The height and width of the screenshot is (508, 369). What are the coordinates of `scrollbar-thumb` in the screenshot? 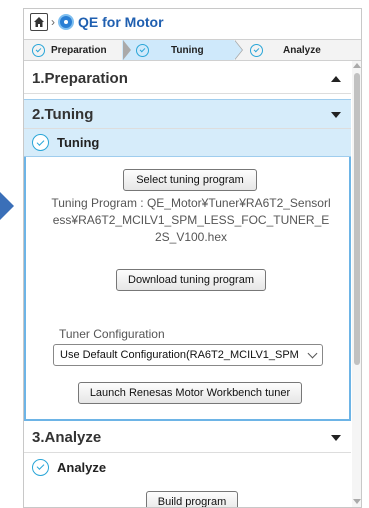 It's located at (357, 219).